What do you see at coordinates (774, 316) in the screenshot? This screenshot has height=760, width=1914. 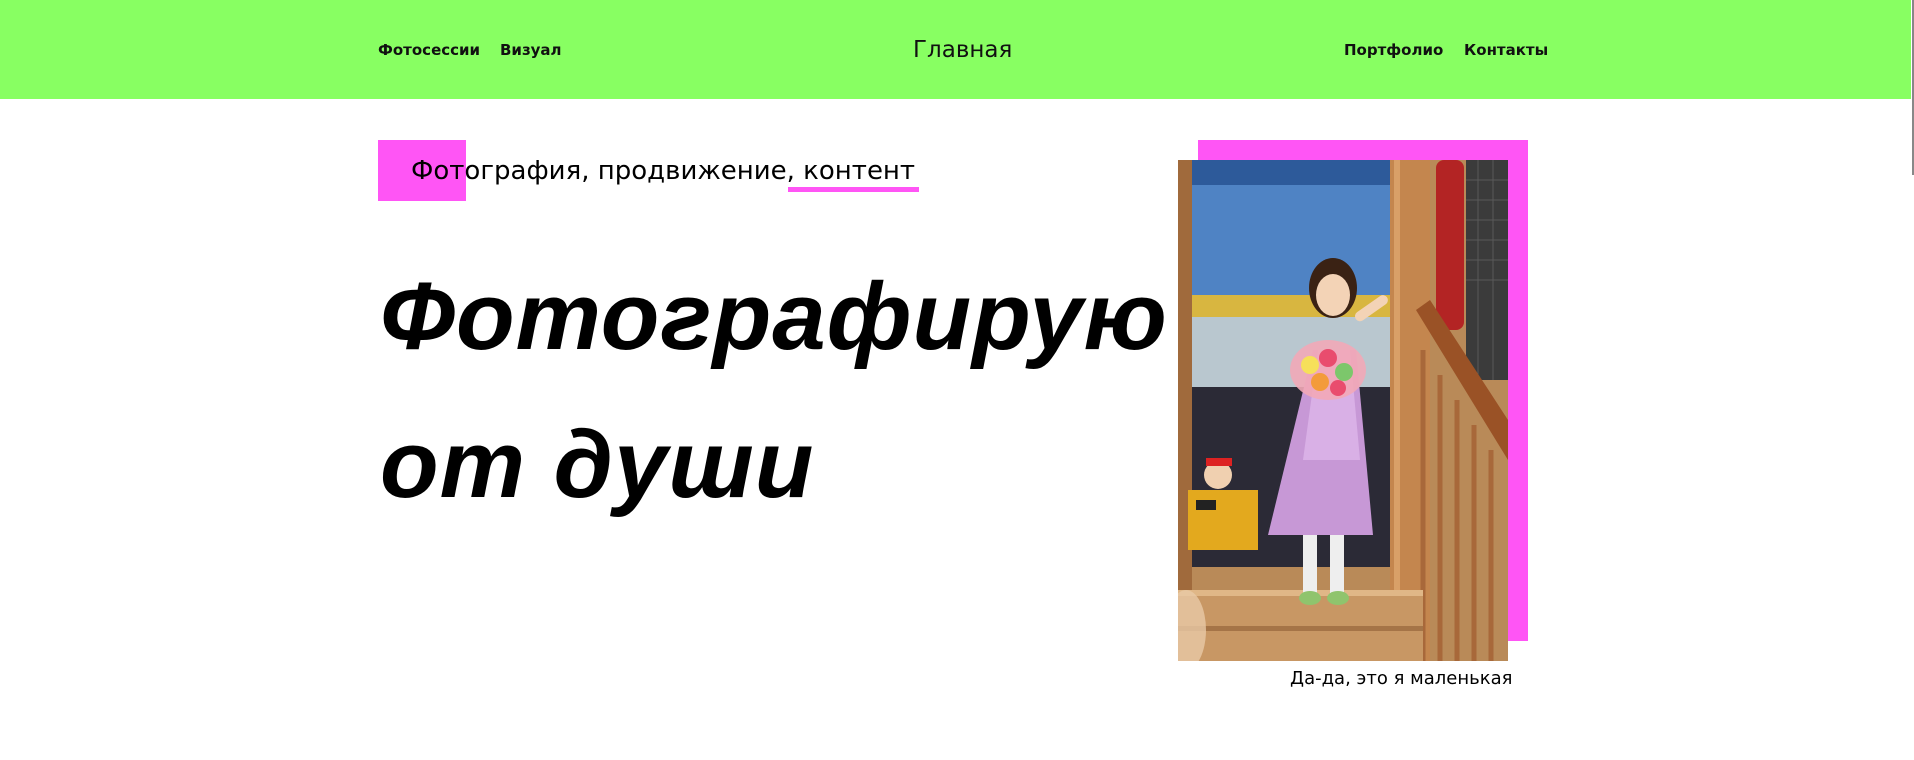 I see `headline-line-1: Фотографирую` at bounding box center [774, 316].